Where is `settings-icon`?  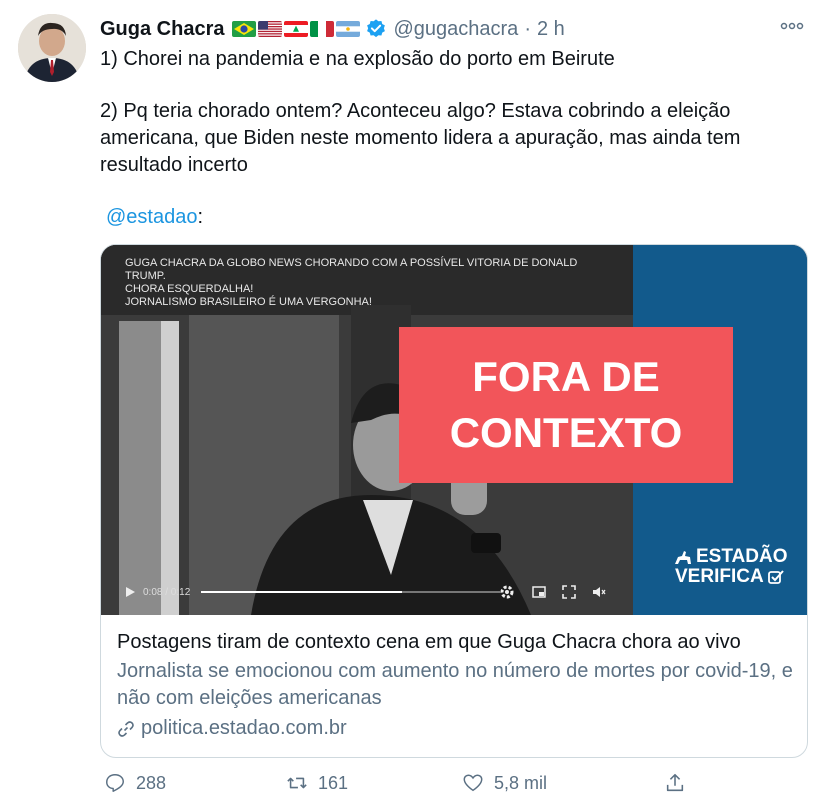 settings-icon is located at coordinates (507, 592).